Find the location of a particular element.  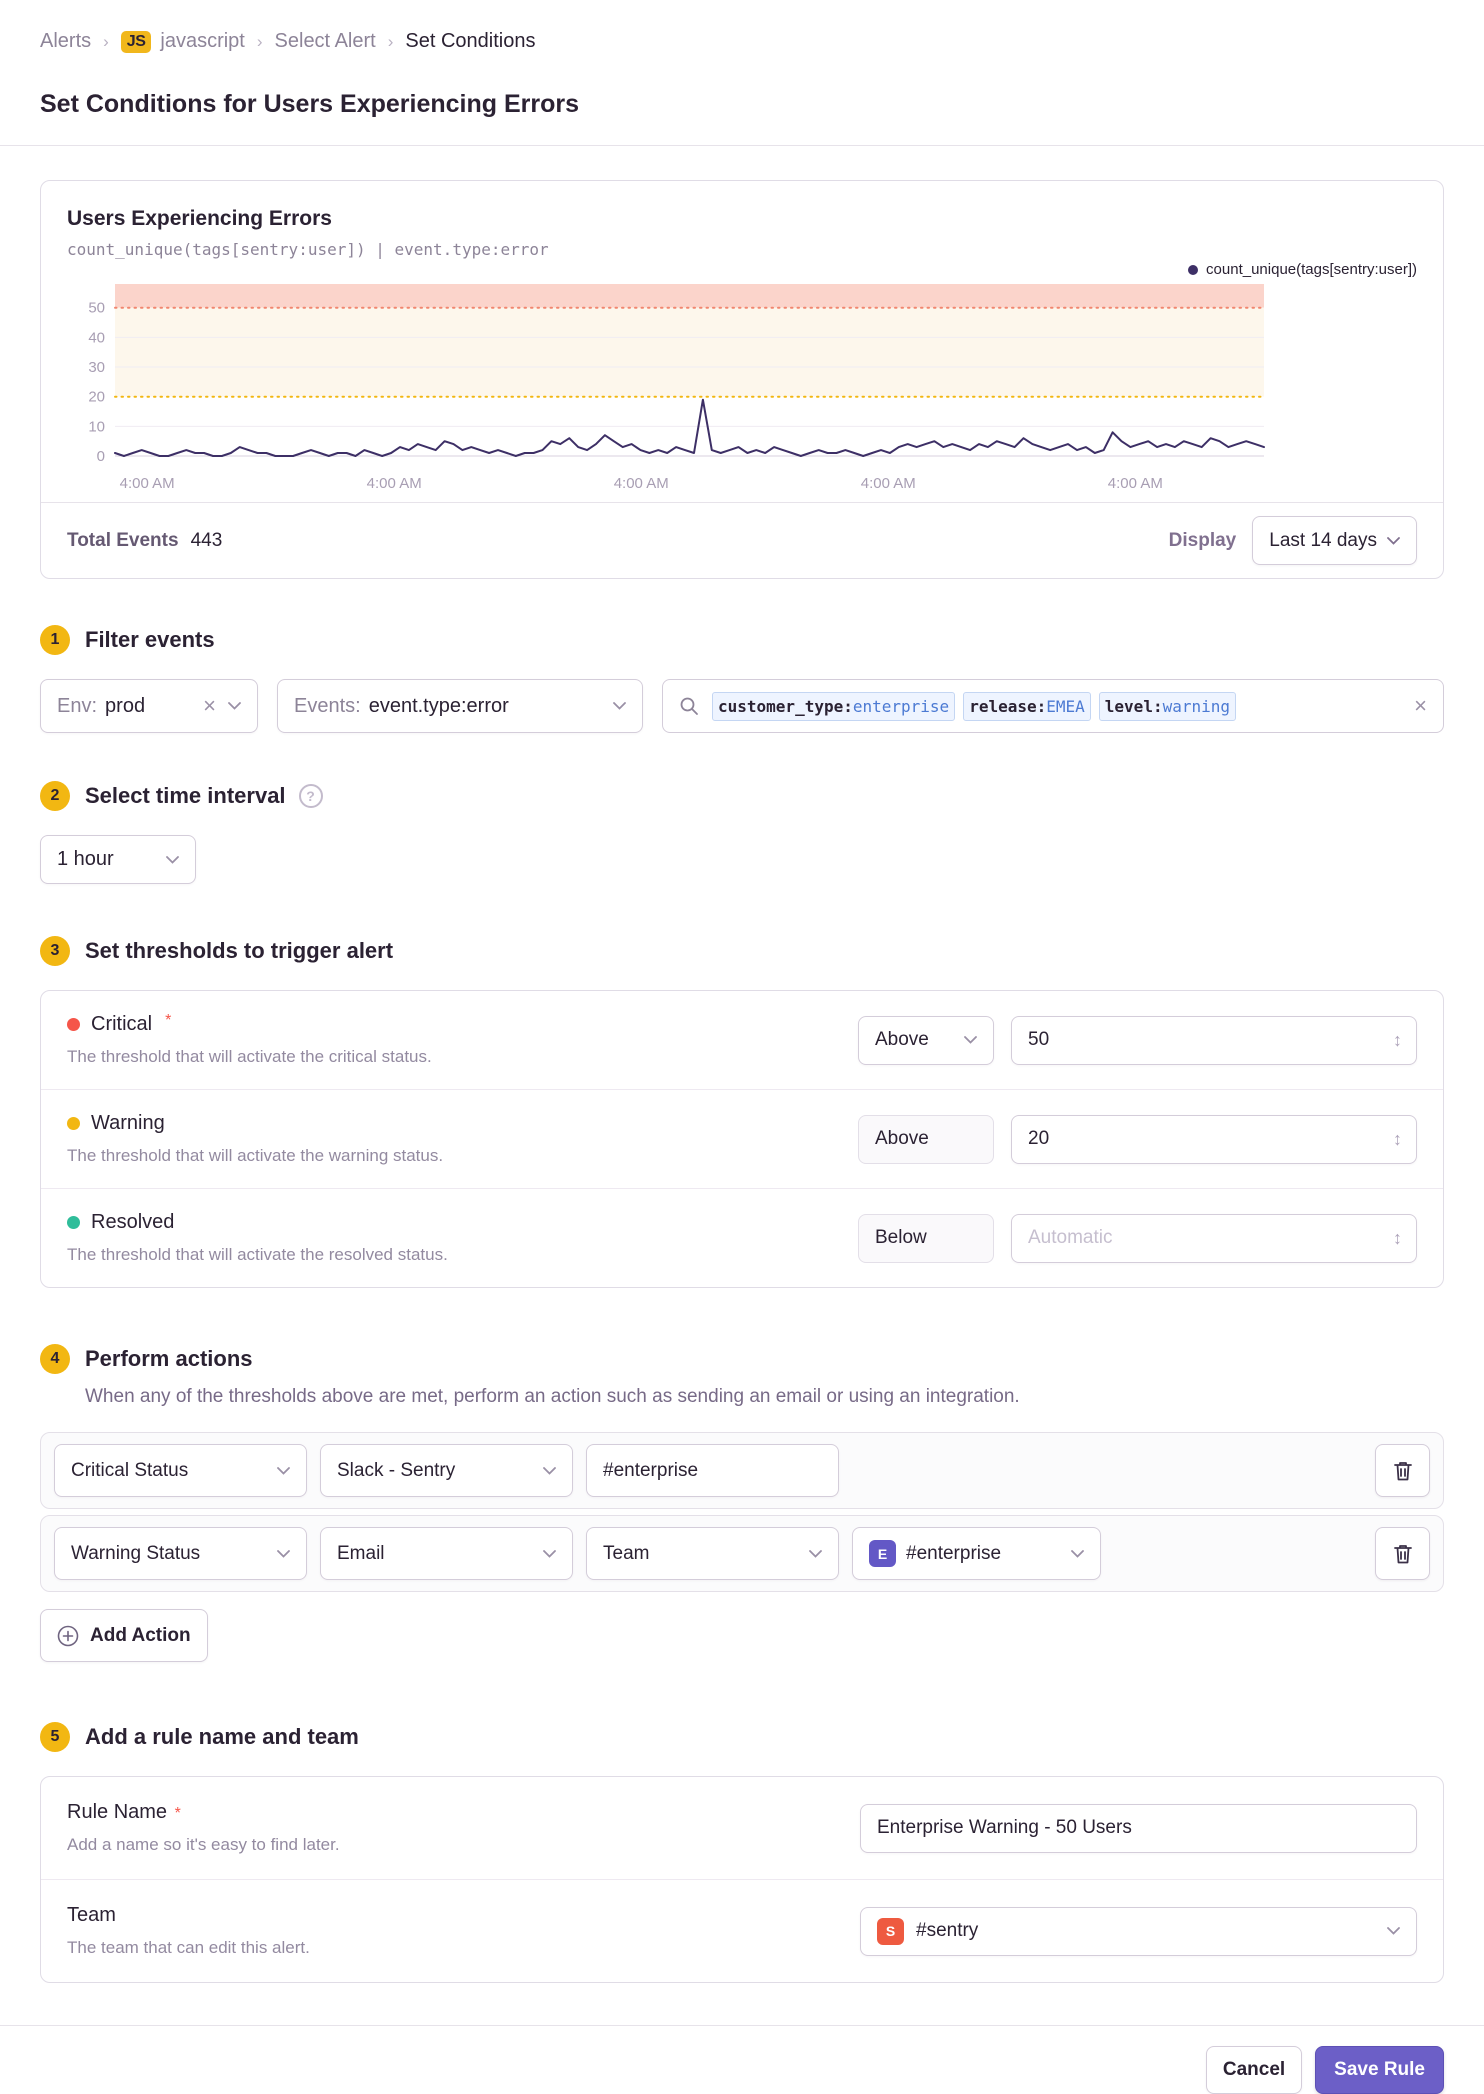

action-target-type-value: Team is located at coordinates (626, 1553).